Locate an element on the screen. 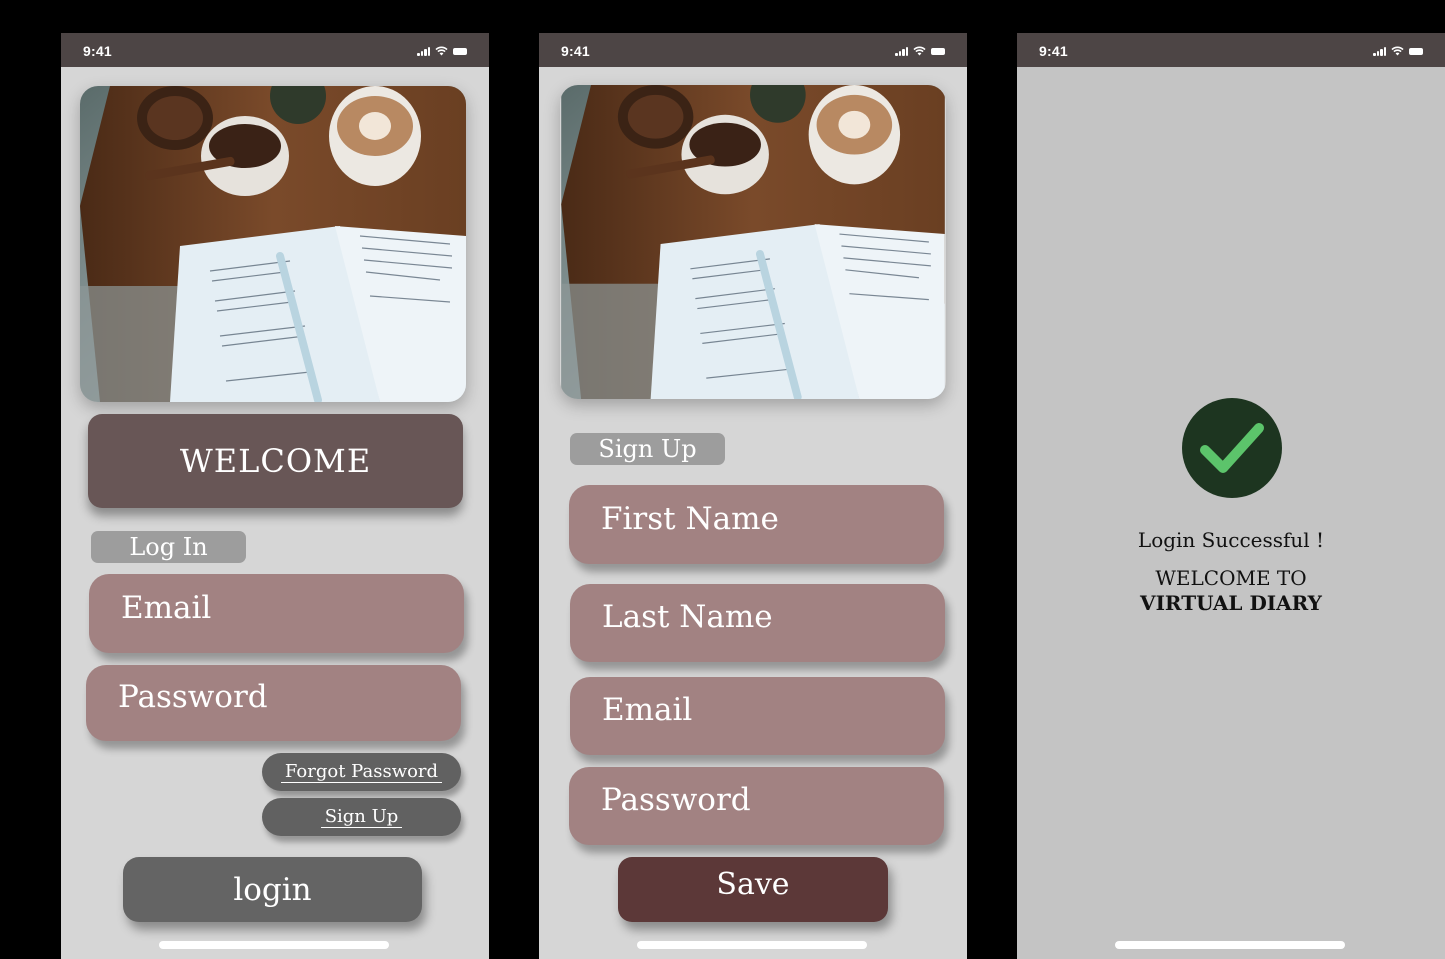 The image size is (1445, 959). login-button: login is located at coordinates (272, 889).